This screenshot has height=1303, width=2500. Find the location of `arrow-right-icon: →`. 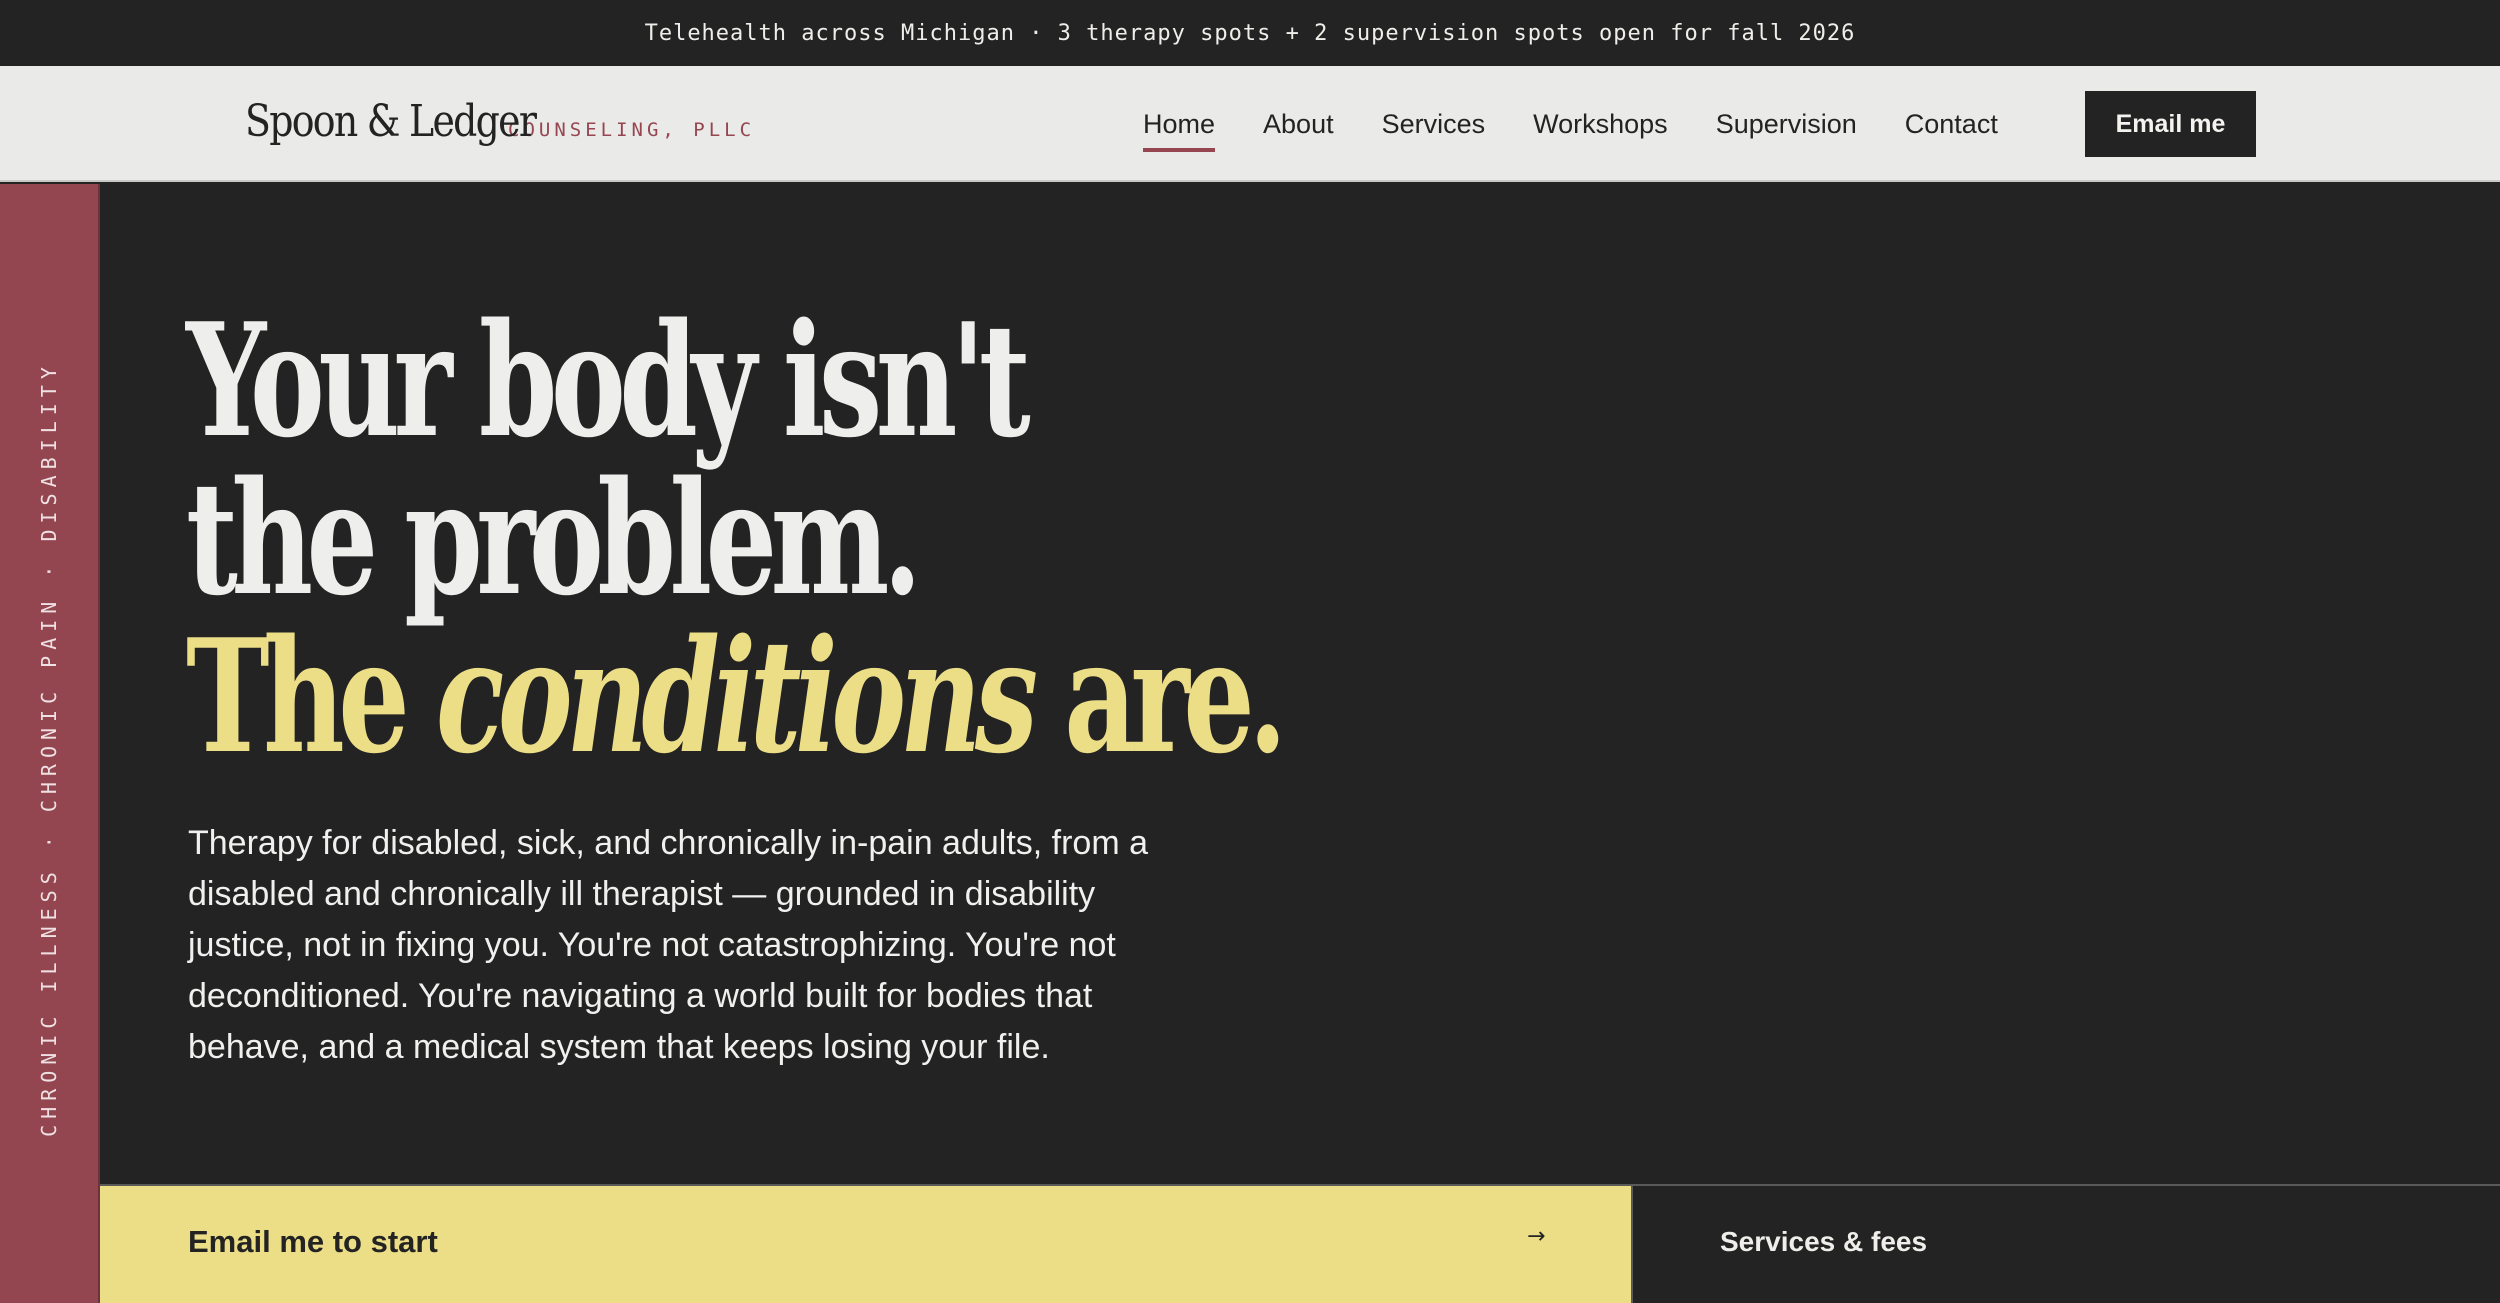

arrow-right-icon: → is located at coordinates (1536, 1236).